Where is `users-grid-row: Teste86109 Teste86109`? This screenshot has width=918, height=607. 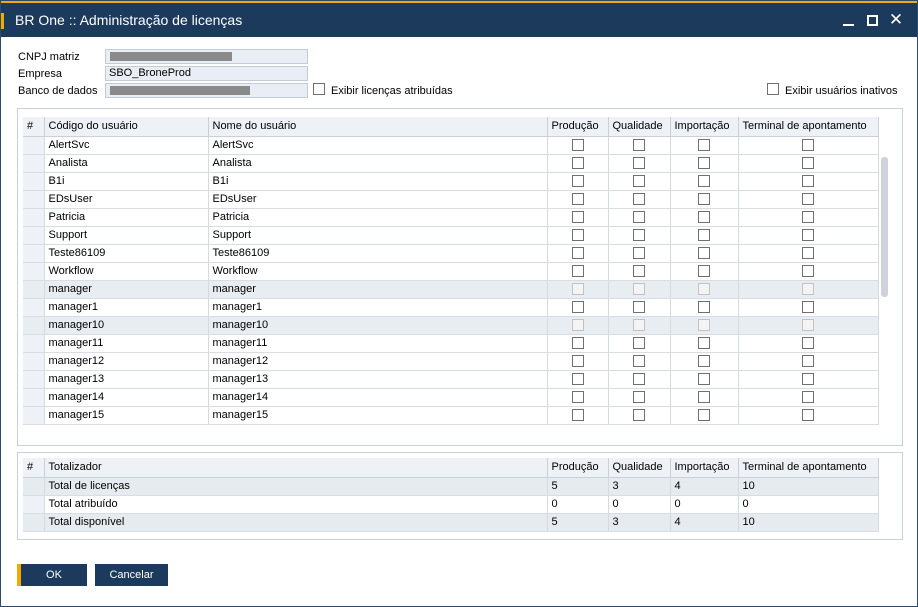
users-grid-row: Teste86109 Teste86109 is located at coordinates (451, 253).